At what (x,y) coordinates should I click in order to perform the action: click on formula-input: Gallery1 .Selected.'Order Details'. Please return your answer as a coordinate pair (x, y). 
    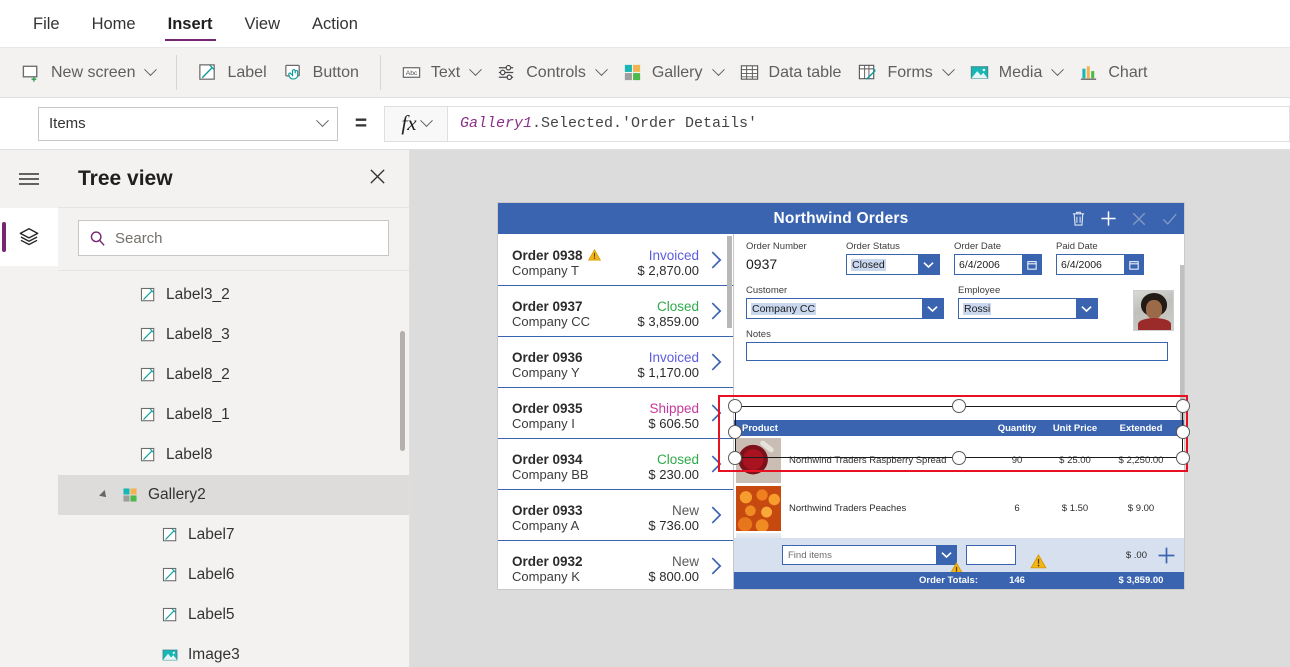
    Looking at the image, I should click on (869, 123).